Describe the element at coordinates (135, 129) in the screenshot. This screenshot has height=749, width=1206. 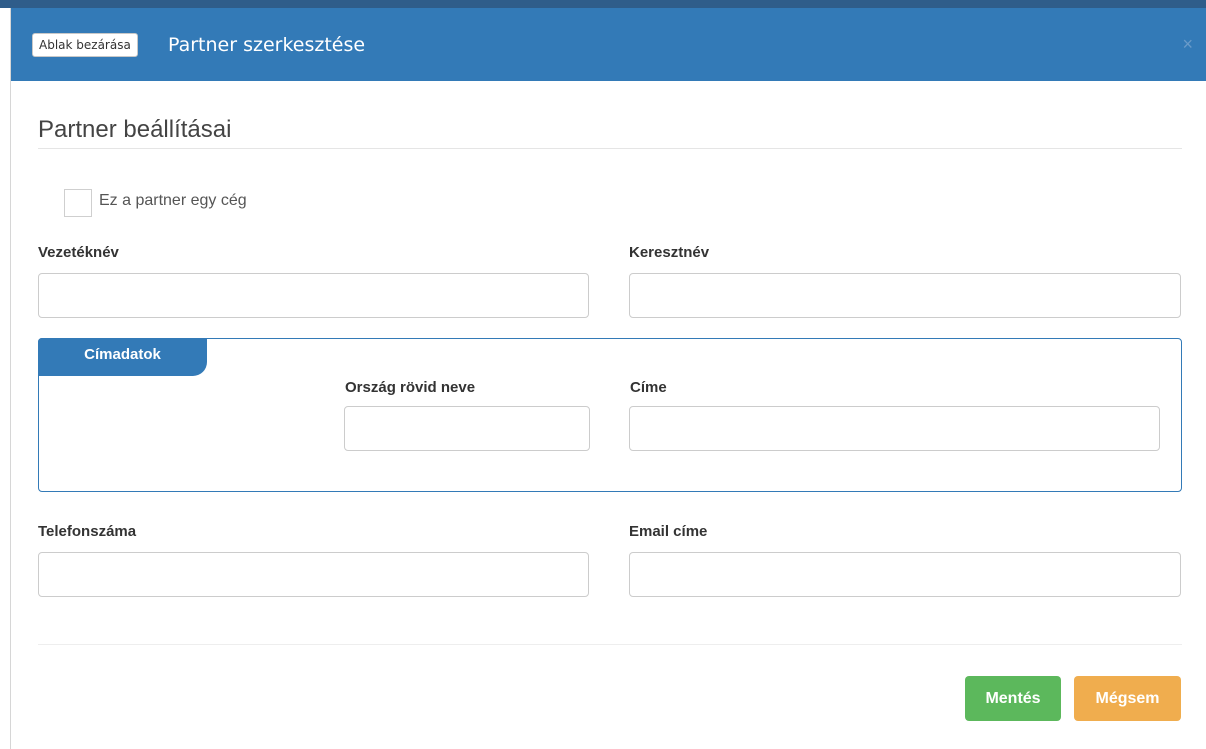
I see `section-title: Partner beállításai` at that location.